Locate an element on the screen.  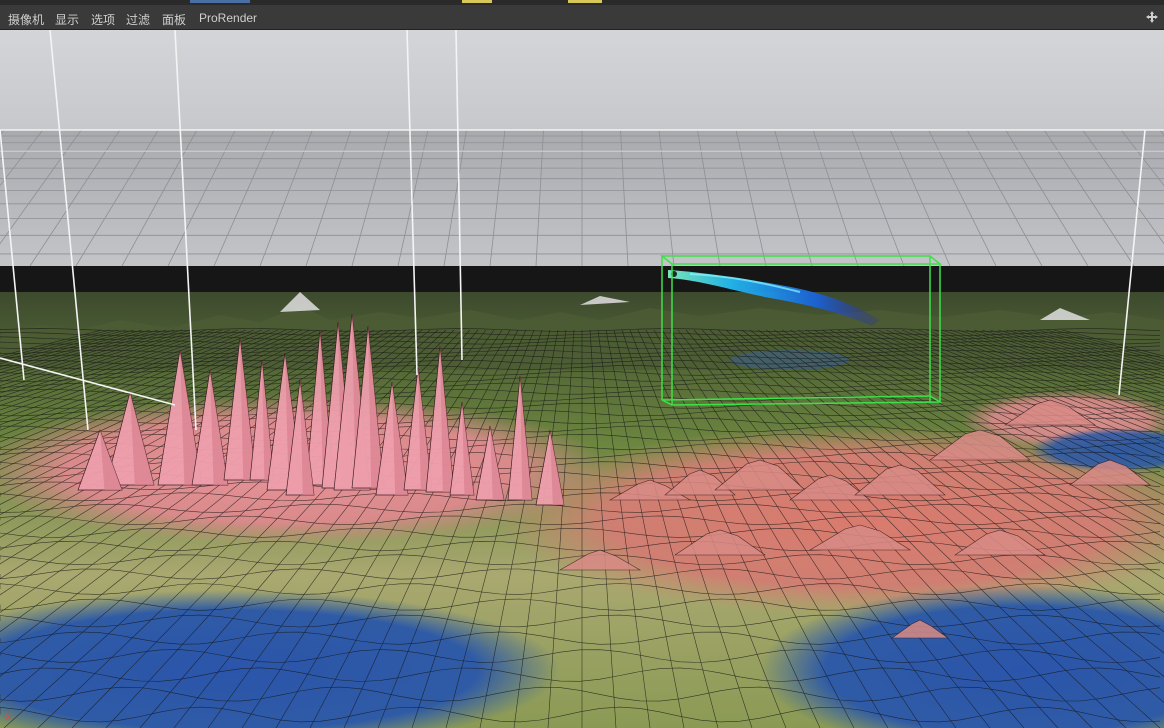
viewport-menubar: 摄像机 显示 选项 过滤 面板 ProRender is located at coordinates (582, 17).